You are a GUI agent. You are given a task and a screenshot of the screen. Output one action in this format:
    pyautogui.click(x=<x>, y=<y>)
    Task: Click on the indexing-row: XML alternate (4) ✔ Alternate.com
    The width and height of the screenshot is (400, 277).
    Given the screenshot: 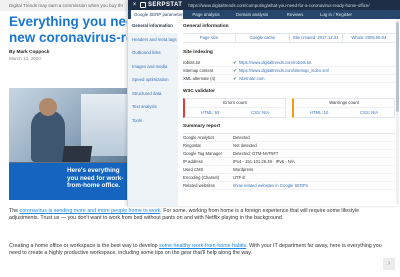 What is the action you would take?
    pyautogui.click(x=289, y=79)
    